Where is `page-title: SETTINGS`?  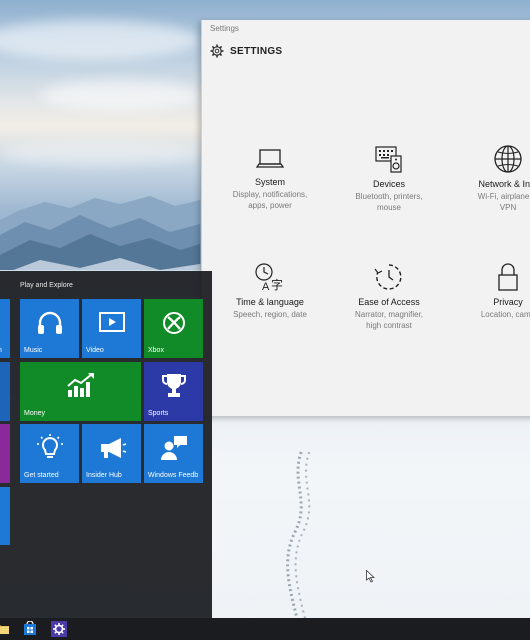 page-title: SETTINGS is located at coordinates (256, 51).